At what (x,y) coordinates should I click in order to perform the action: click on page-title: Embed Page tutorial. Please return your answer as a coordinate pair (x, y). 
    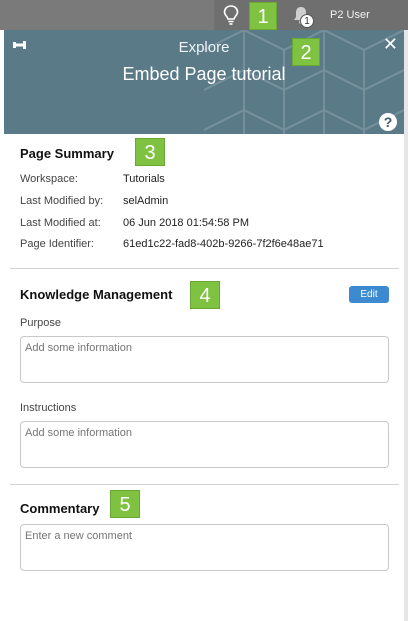
    Looking at the image, I should click on (204, 74).